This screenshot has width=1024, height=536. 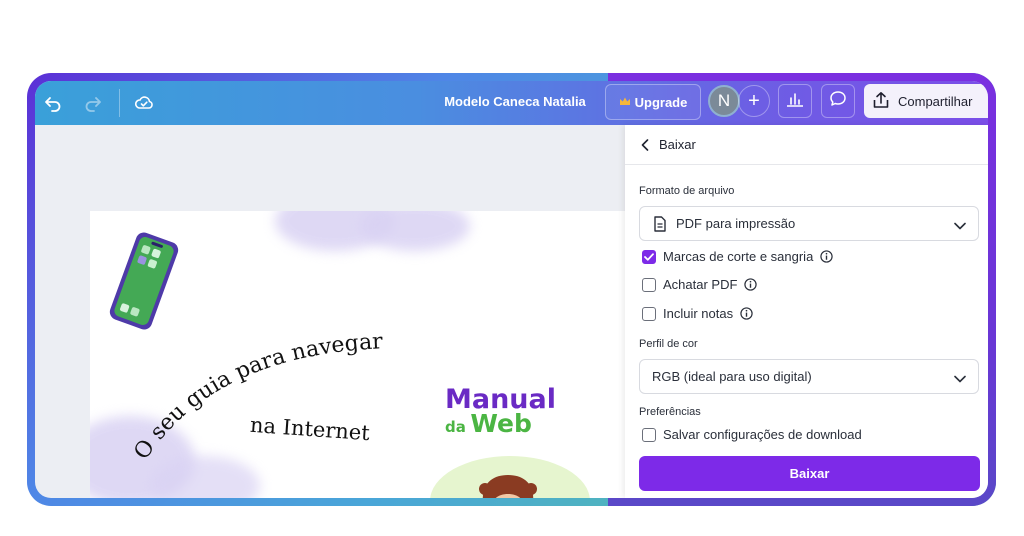 I want to click on checkbox-checked, so click(x=649, y=256).